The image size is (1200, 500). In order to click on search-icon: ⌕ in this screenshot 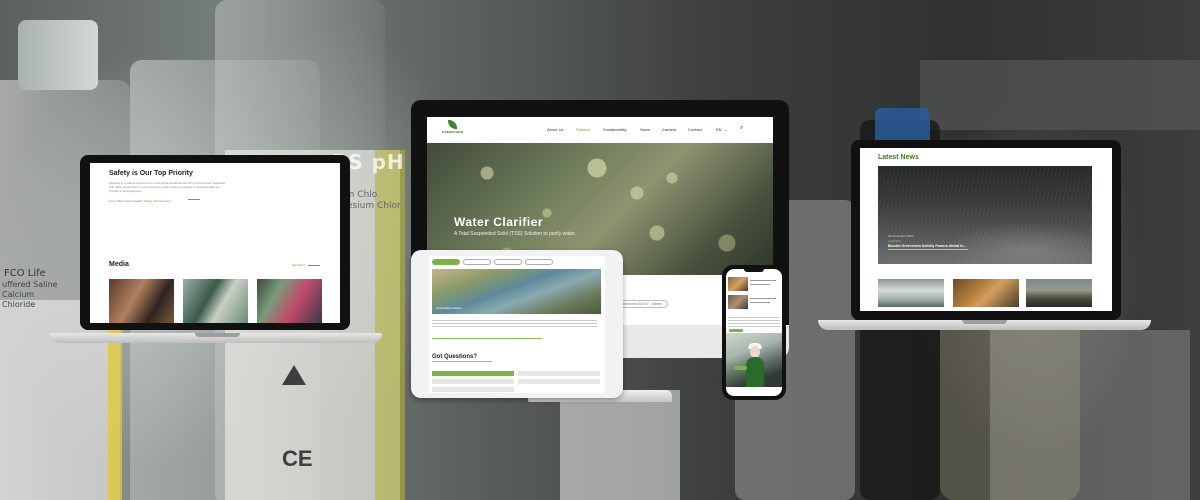, I will do `click(741, 128)`.